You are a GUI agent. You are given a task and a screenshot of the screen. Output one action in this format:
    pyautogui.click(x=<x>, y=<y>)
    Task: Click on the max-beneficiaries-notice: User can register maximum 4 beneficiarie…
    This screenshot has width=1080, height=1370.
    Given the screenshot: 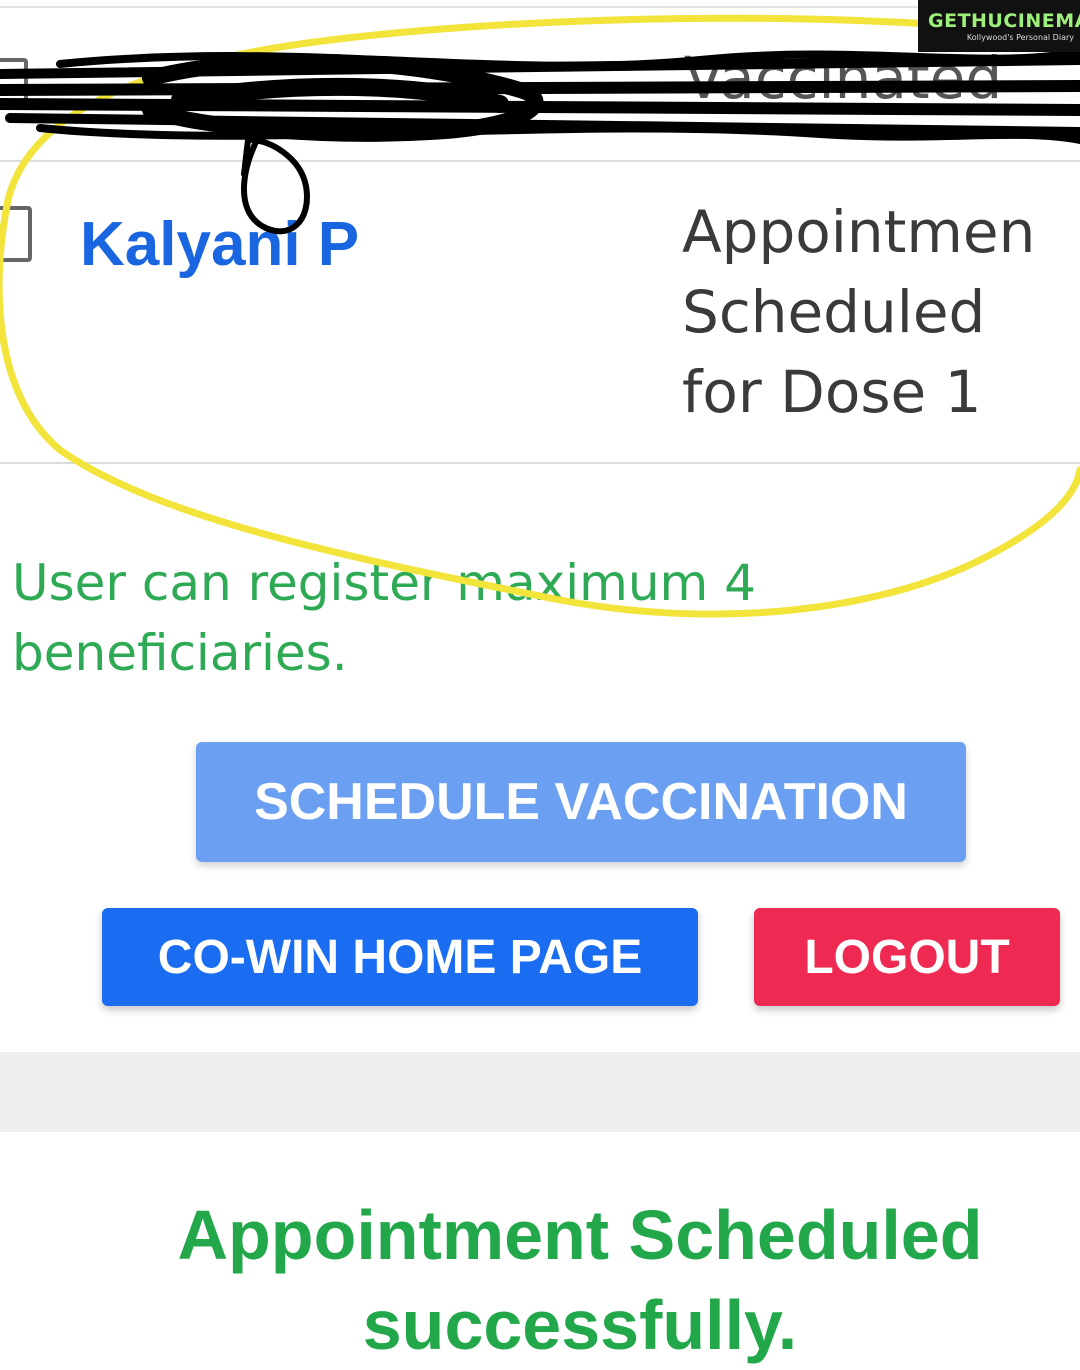 What is the action you would take?
    pyautogui.click(x=384, y=618)
    